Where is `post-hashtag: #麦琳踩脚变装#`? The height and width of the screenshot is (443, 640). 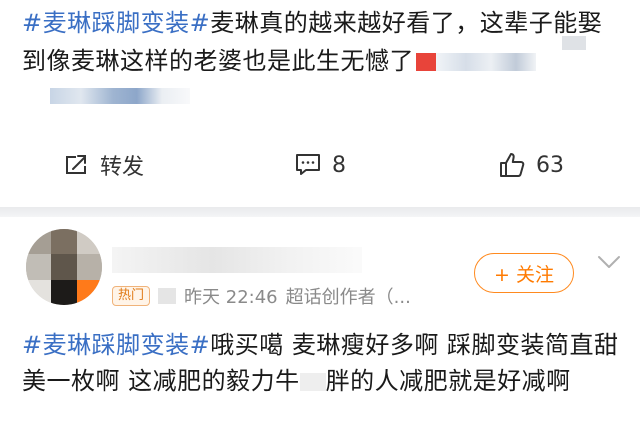
post-hashtag: #麦琳踩脚变装# is located at coordinates (116, 23).